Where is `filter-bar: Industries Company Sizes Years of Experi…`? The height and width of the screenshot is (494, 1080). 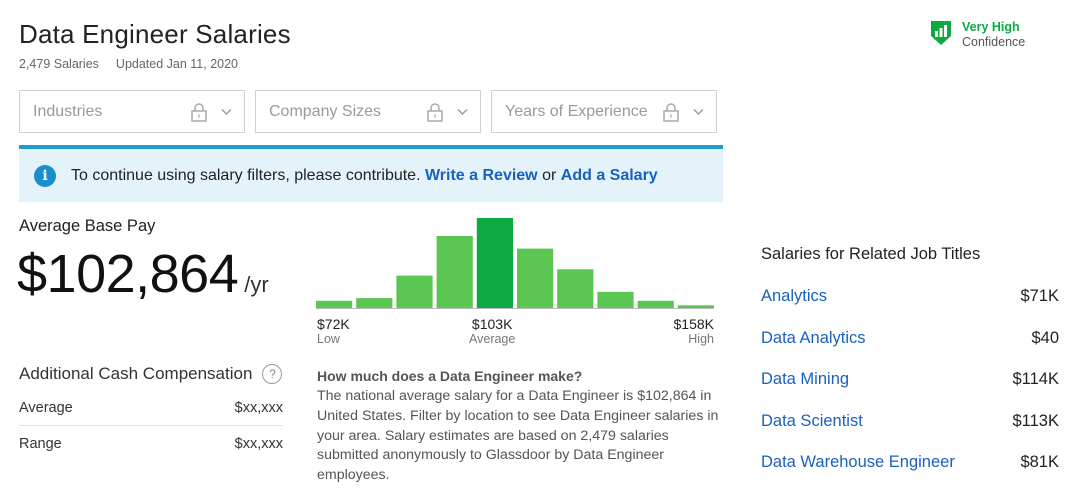 filter-bar: Industries Company Sizes Years of Experi… is located at coordinates (368, 111).